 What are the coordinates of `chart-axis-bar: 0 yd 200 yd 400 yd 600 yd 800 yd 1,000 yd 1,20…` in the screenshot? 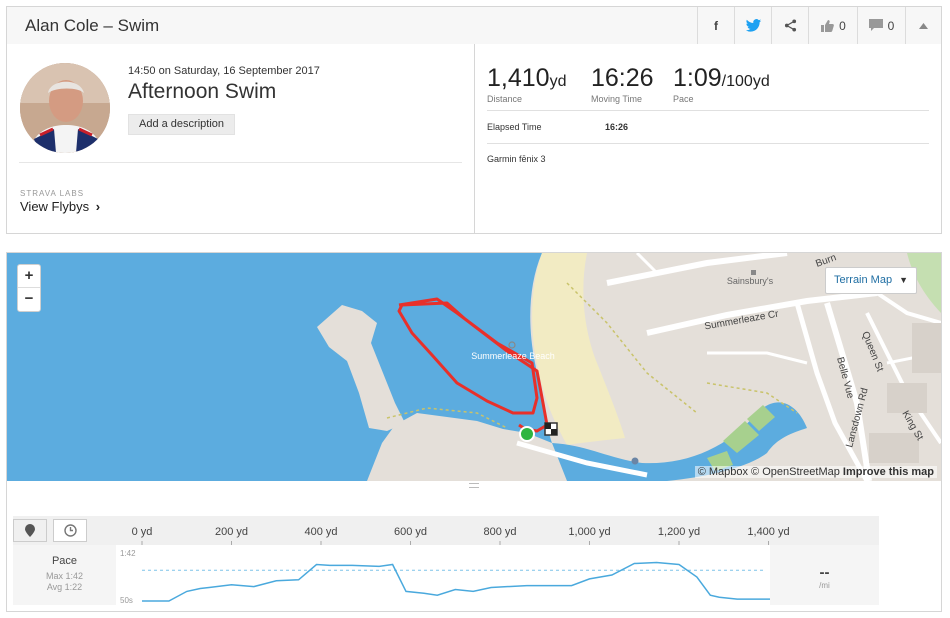 It's located at (446, 530).